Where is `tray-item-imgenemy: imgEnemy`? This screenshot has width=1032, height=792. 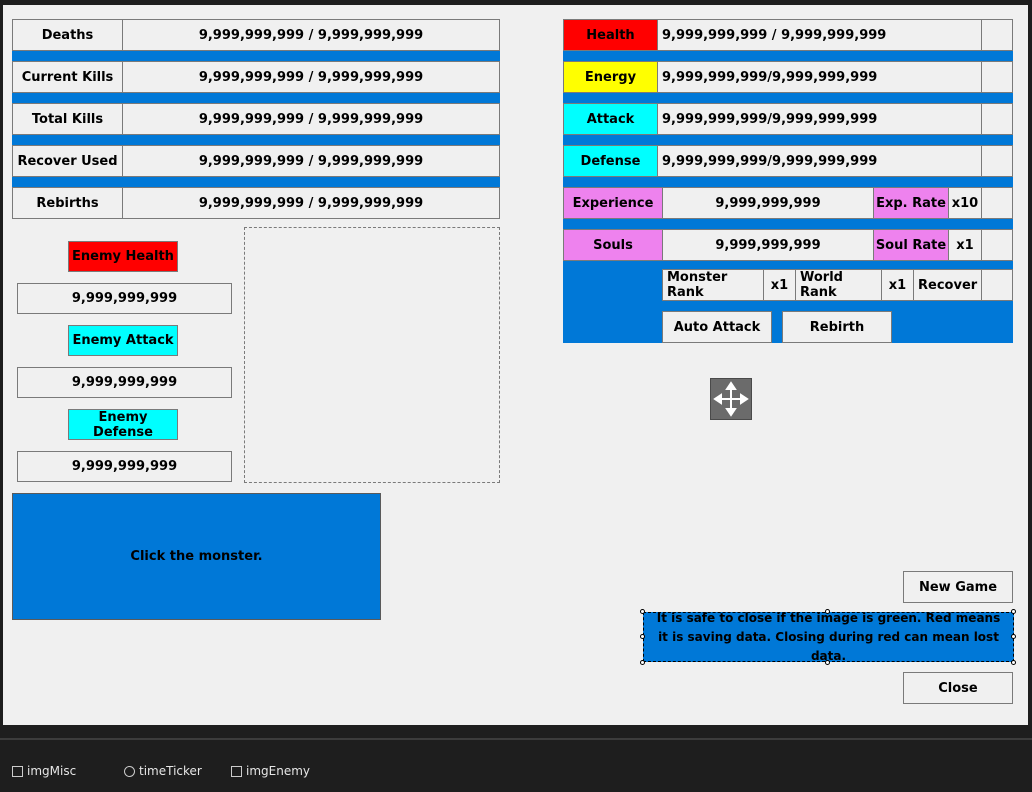
tray-item-imgenemy: imgEnemy is located at coordinates (270, 771).